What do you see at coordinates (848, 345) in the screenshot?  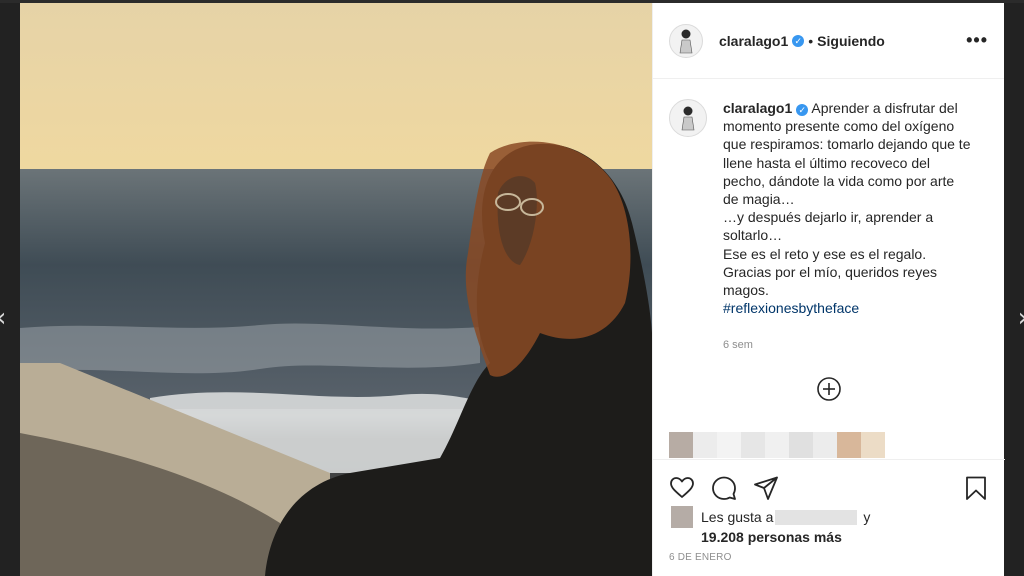 I see `time-ago: 6 sem` at bounding box center [848, 345].